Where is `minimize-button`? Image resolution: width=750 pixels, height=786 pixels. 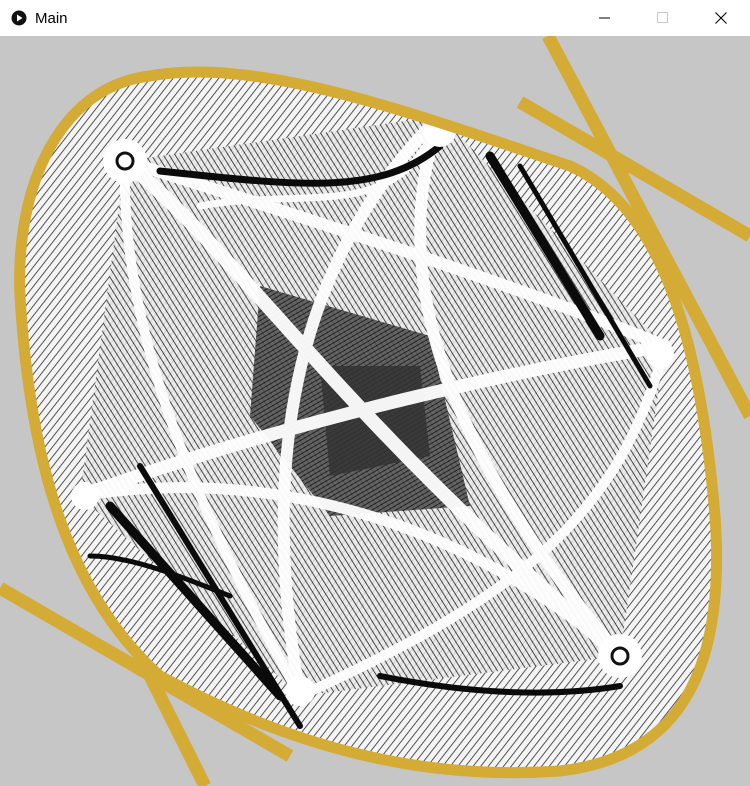 minimize-button is located at coordinates (605, 18).